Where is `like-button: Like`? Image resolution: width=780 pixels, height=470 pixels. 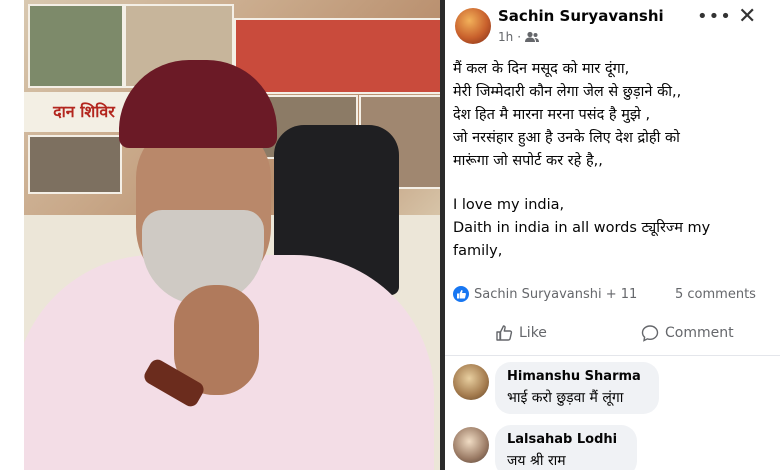 like-button: Like is located at coordinates (521, 333).